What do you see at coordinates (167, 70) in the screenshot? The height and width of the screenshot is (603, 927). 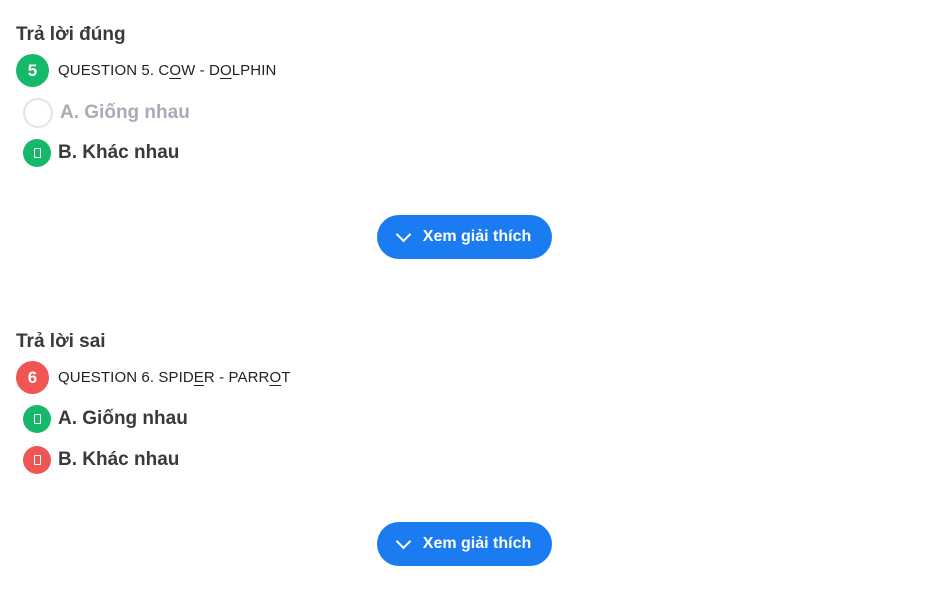 I see `question-text: QUESTION 5. COW - DOLPHIN` at bounding box center [167, 70].